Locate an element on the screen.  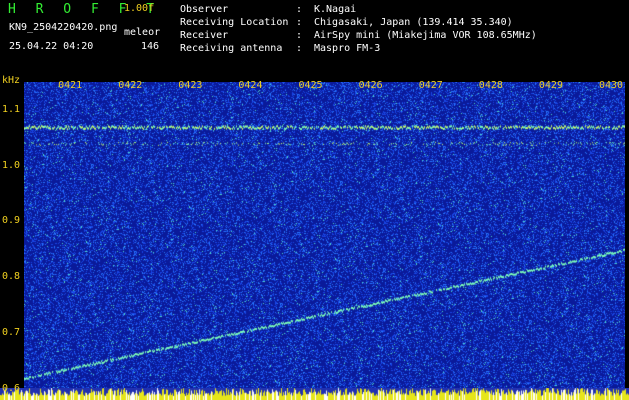
info-key: Receiving Location is located at coordinates (234, 22).